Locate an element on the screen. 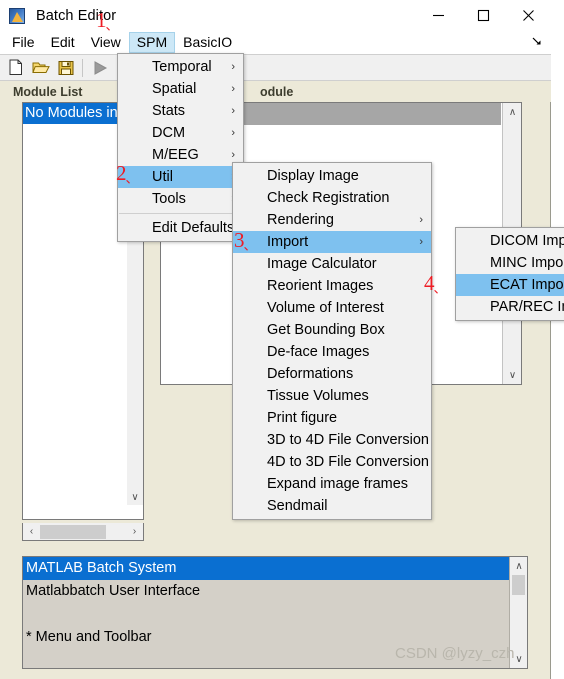 The image size is (564, 679). menu-item-label: Spatial is located at coordinates (174, 89).